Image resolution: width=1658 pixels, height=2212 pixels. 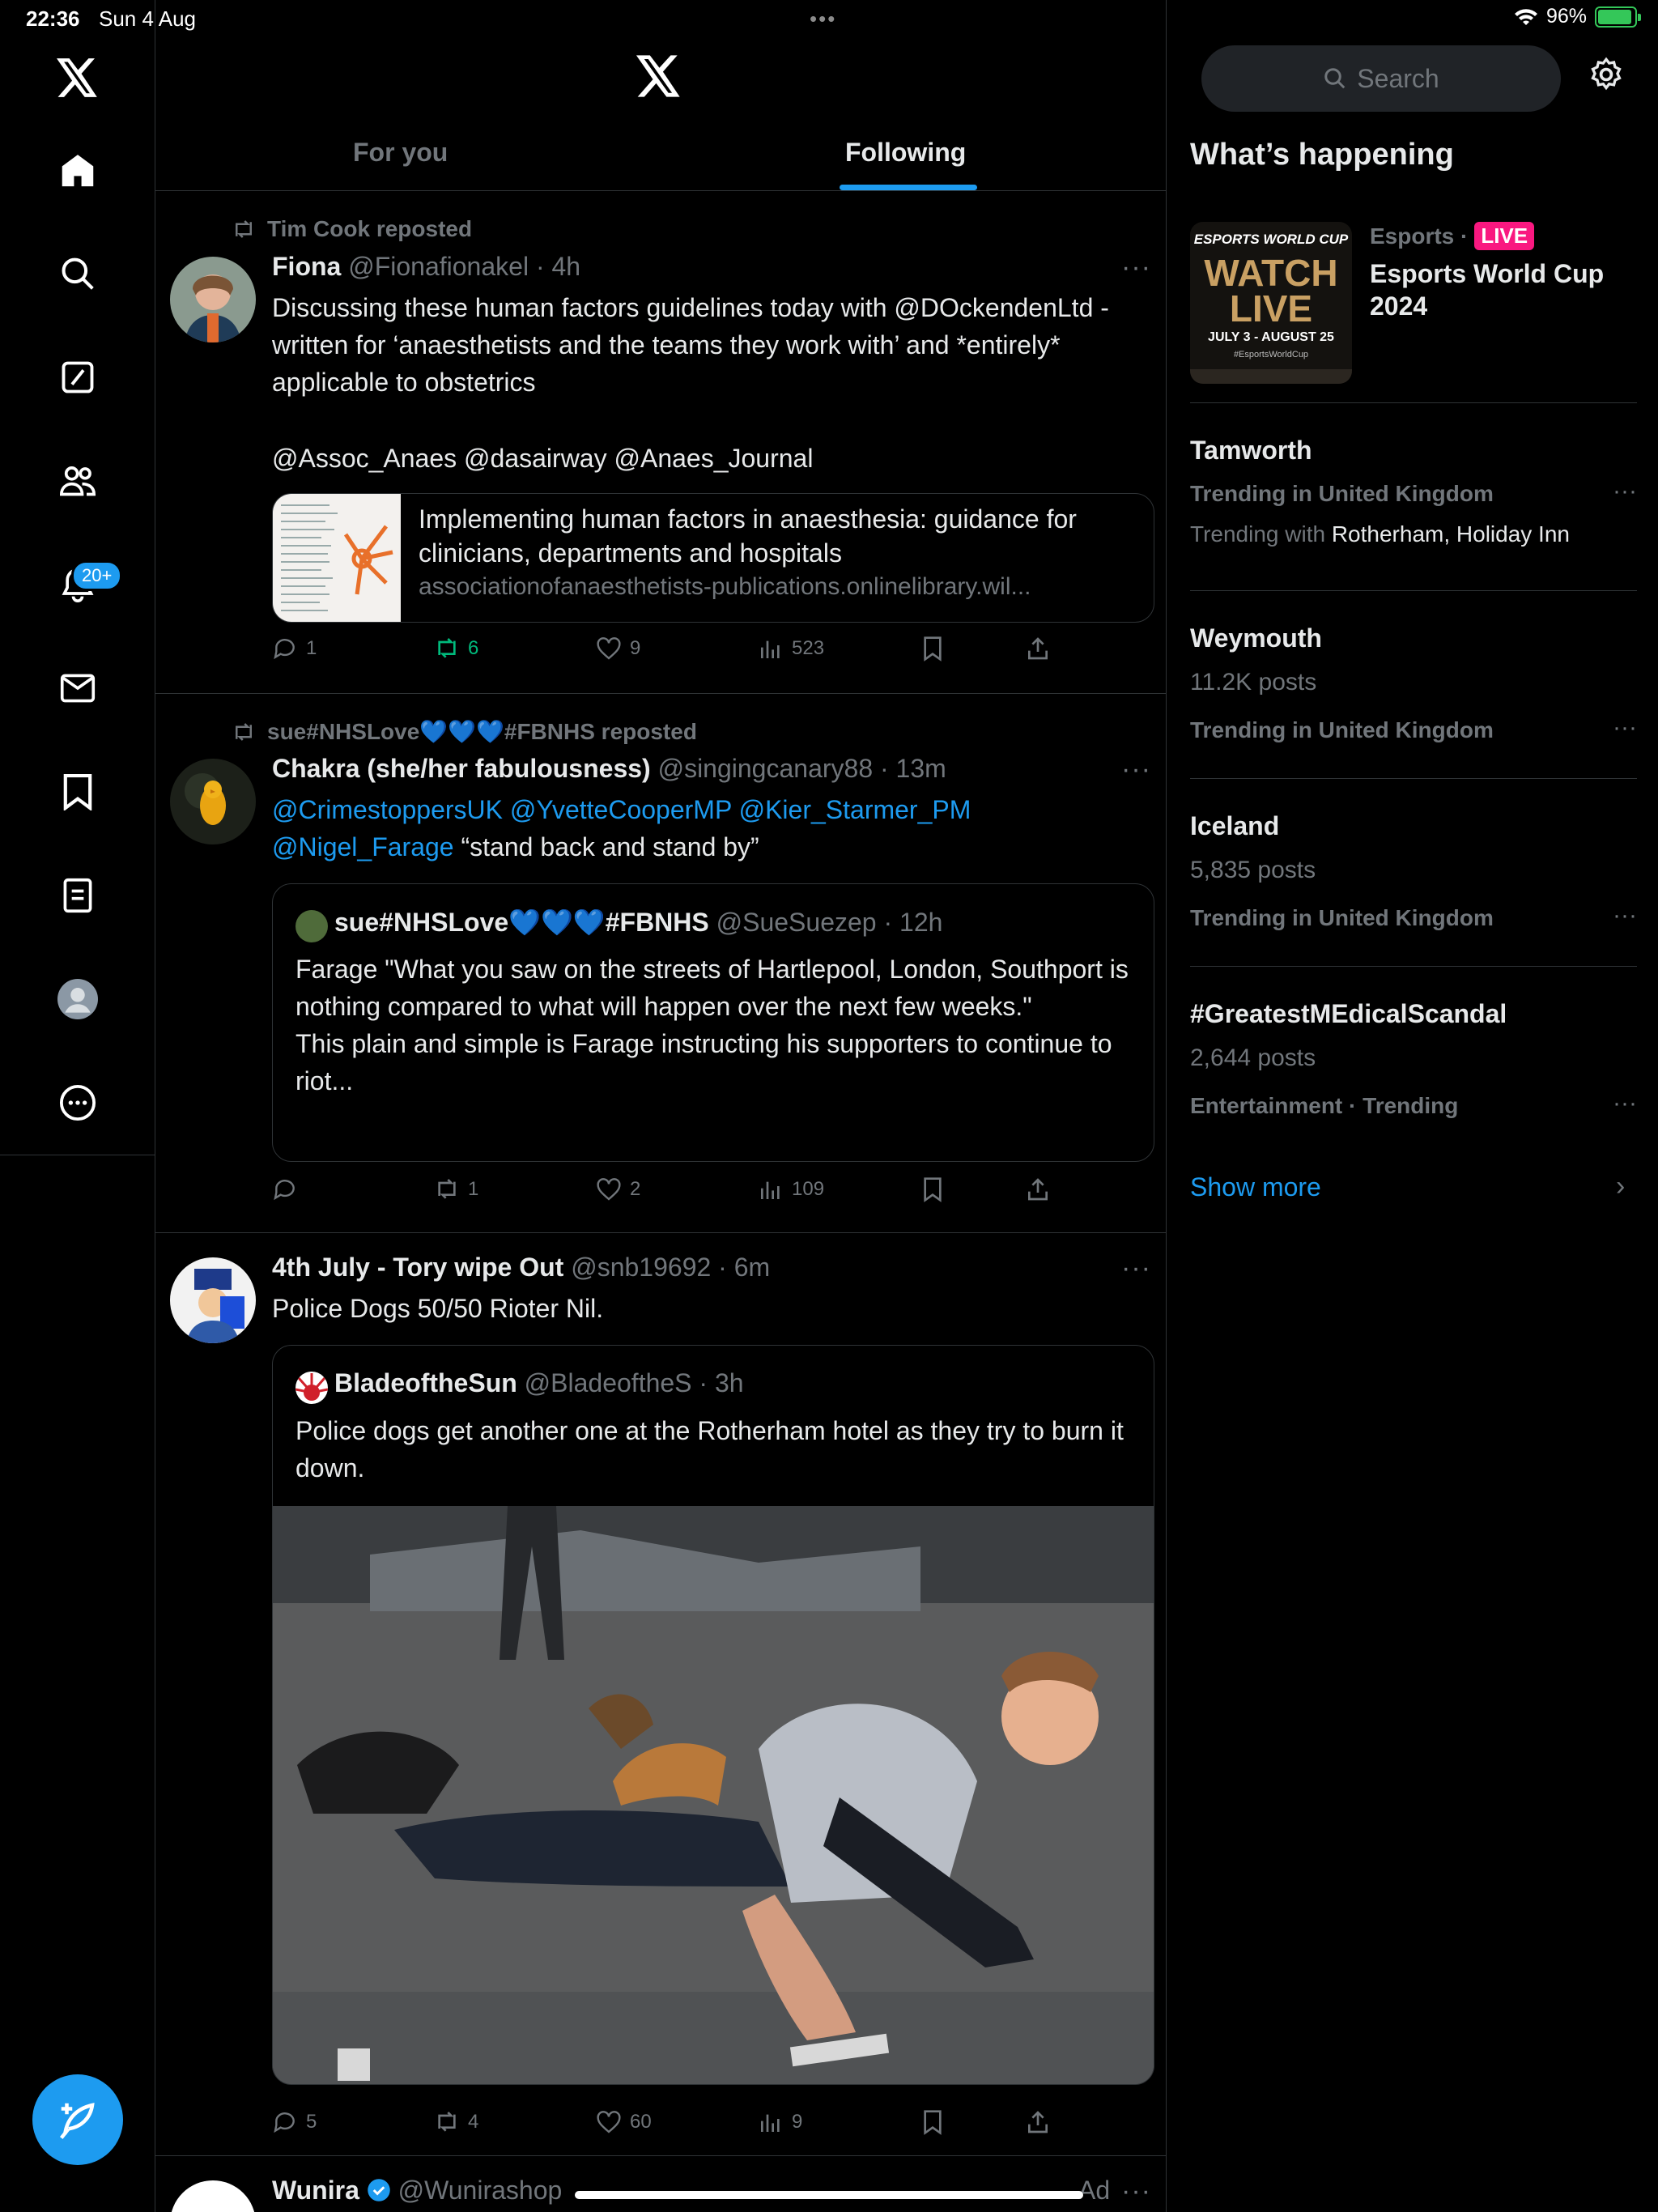 I want to click on views-icon, so click(x=770, y=649).